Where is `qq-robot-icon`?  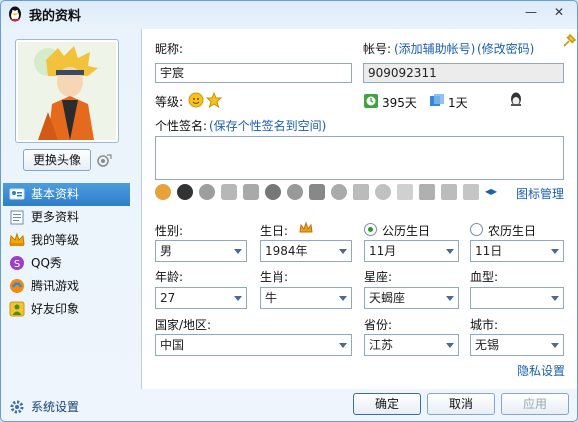
qq-robot-icon is located at coordinates (516, 99).